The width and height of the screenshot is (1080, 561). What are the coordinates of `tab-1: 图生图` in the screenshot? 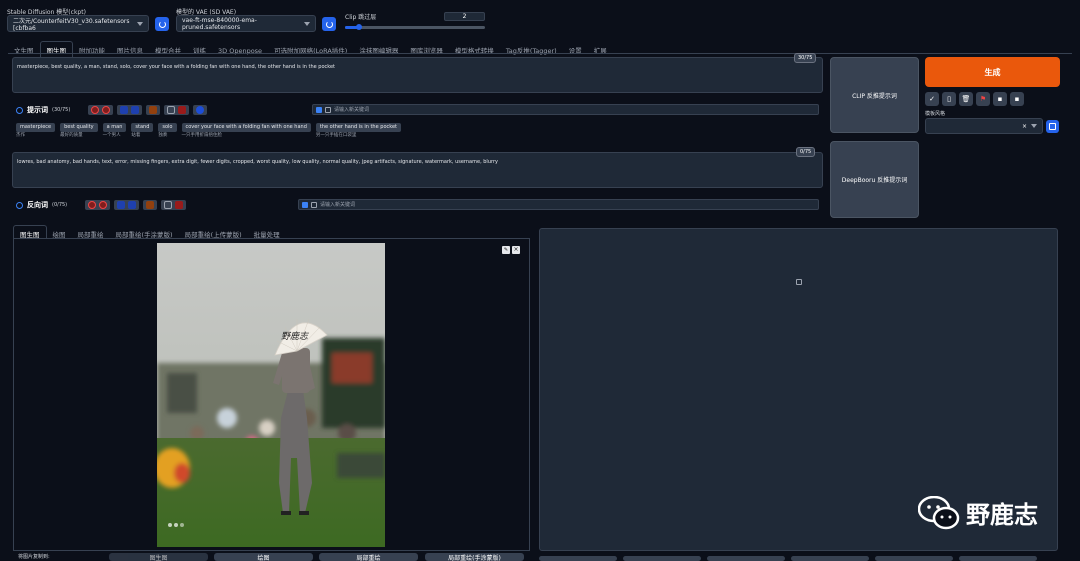 It's located at (56, 49).